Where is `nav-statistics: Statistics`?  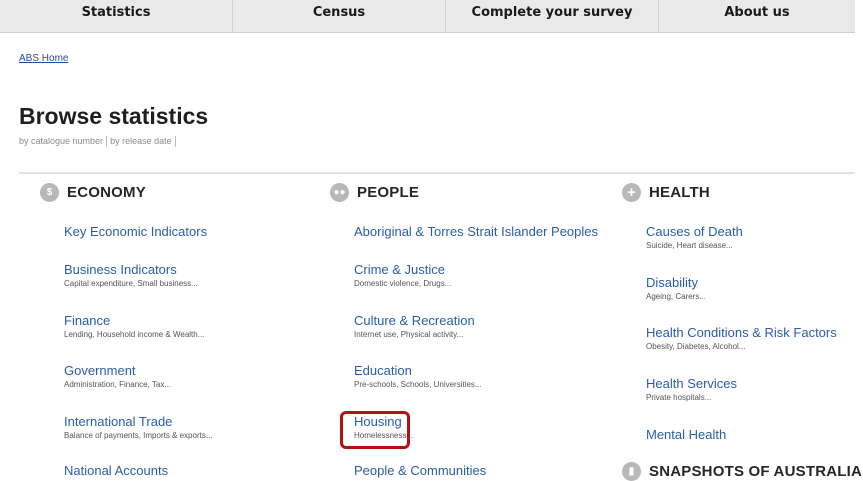
nav-statistics: Statistics is located at coordinates (116, 16).